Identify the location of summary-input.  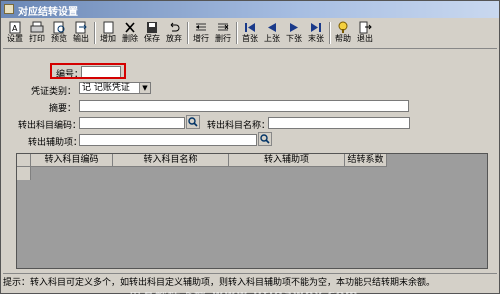
(244, 106).